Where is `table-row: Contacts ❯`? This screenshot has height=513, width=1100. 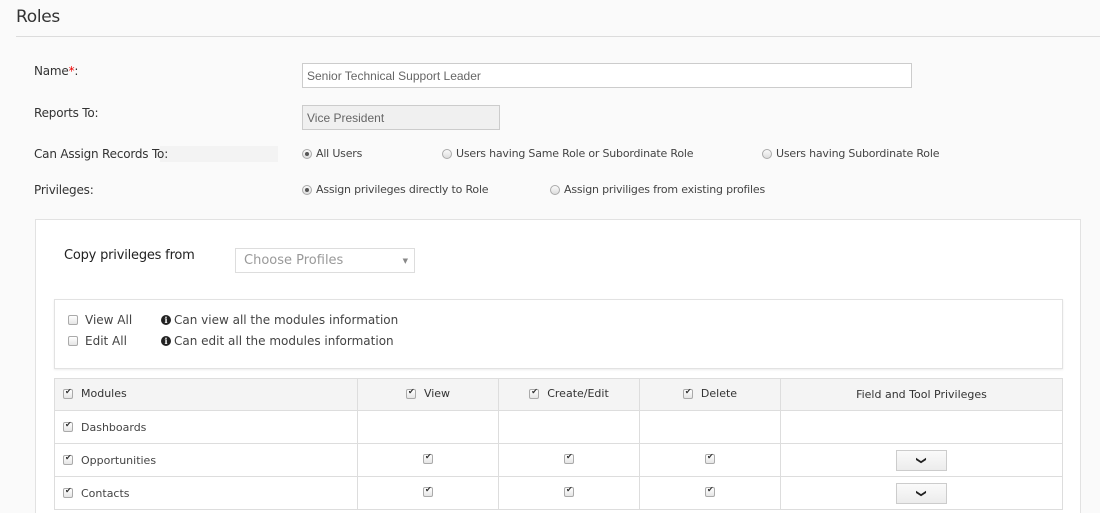 table-row: Contacts ❯ is located at coordinates (558, 493).